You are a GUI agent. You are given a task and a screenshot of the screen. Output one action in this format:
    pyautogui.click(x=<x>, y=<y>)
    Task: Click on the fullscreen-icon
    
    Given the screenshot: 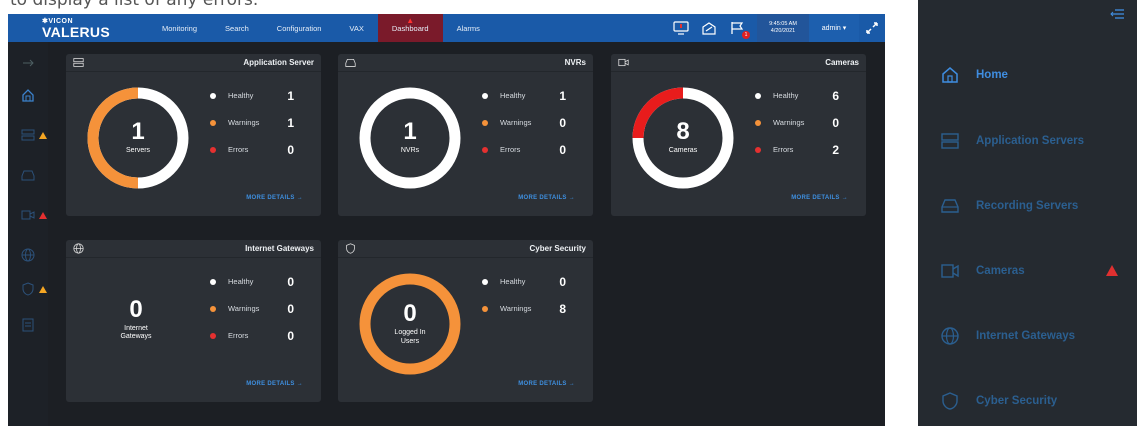 What is the action you would take?
    pyautogui.click(x=872, y=28)
    